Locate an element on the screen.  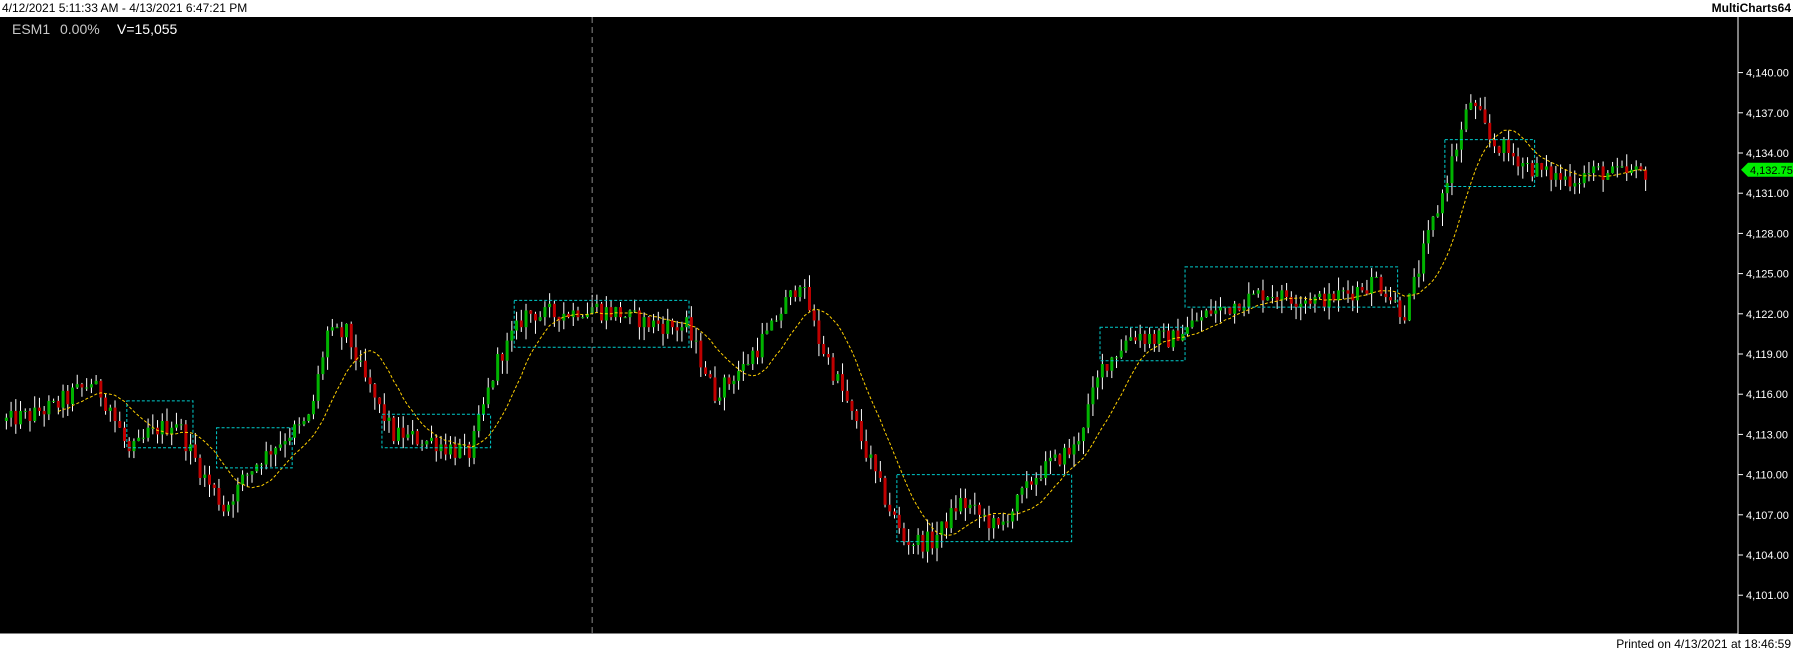
change-label: 0.00% is located at coordinates (80, 29).